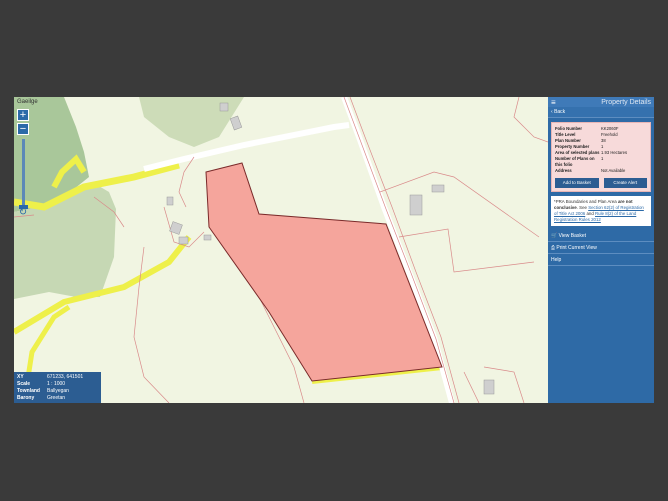 Image resolution: width=668 pixels, height=501 pixels. I want to click on print-current-view-item: ⎙ Print Current View, so click(601, 248).